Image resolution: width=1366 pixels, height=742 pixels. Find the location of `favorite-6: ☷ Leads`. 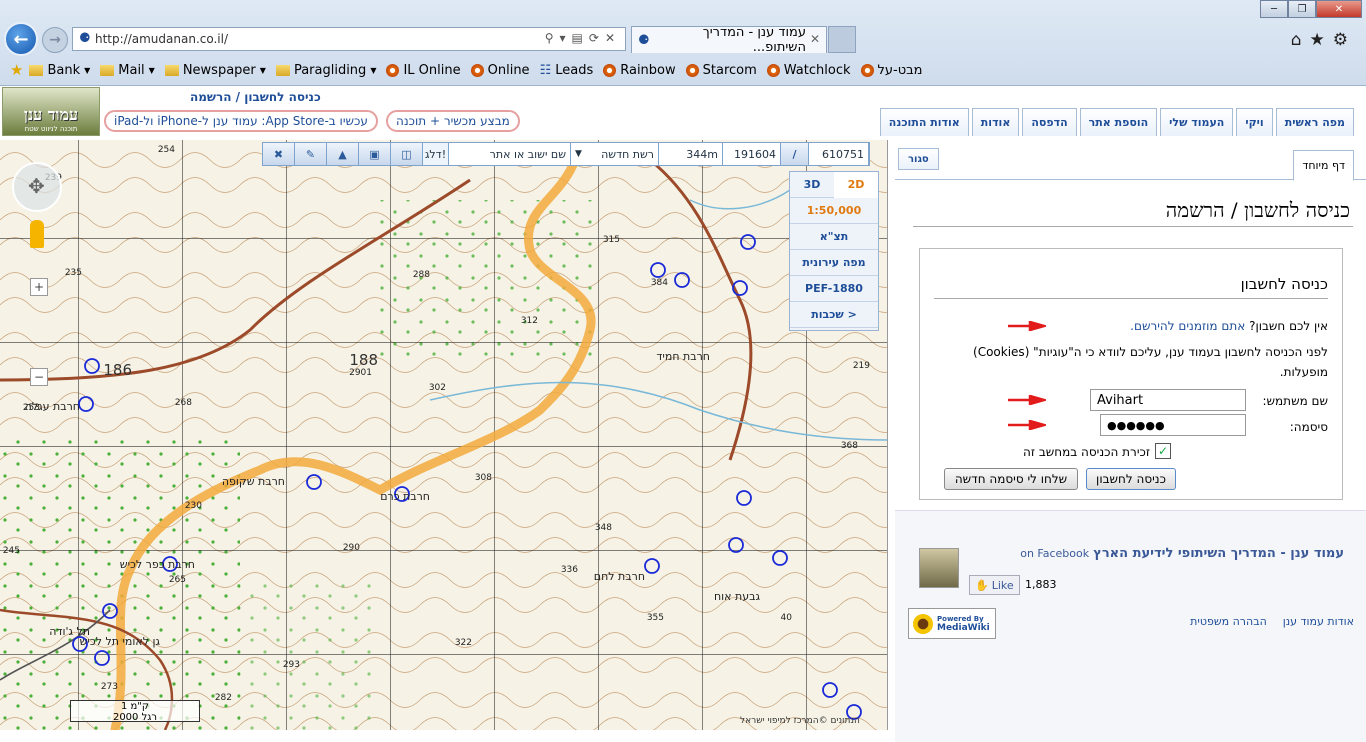

favorite-6: ☷ Leads is located at coordinates (567, 70).